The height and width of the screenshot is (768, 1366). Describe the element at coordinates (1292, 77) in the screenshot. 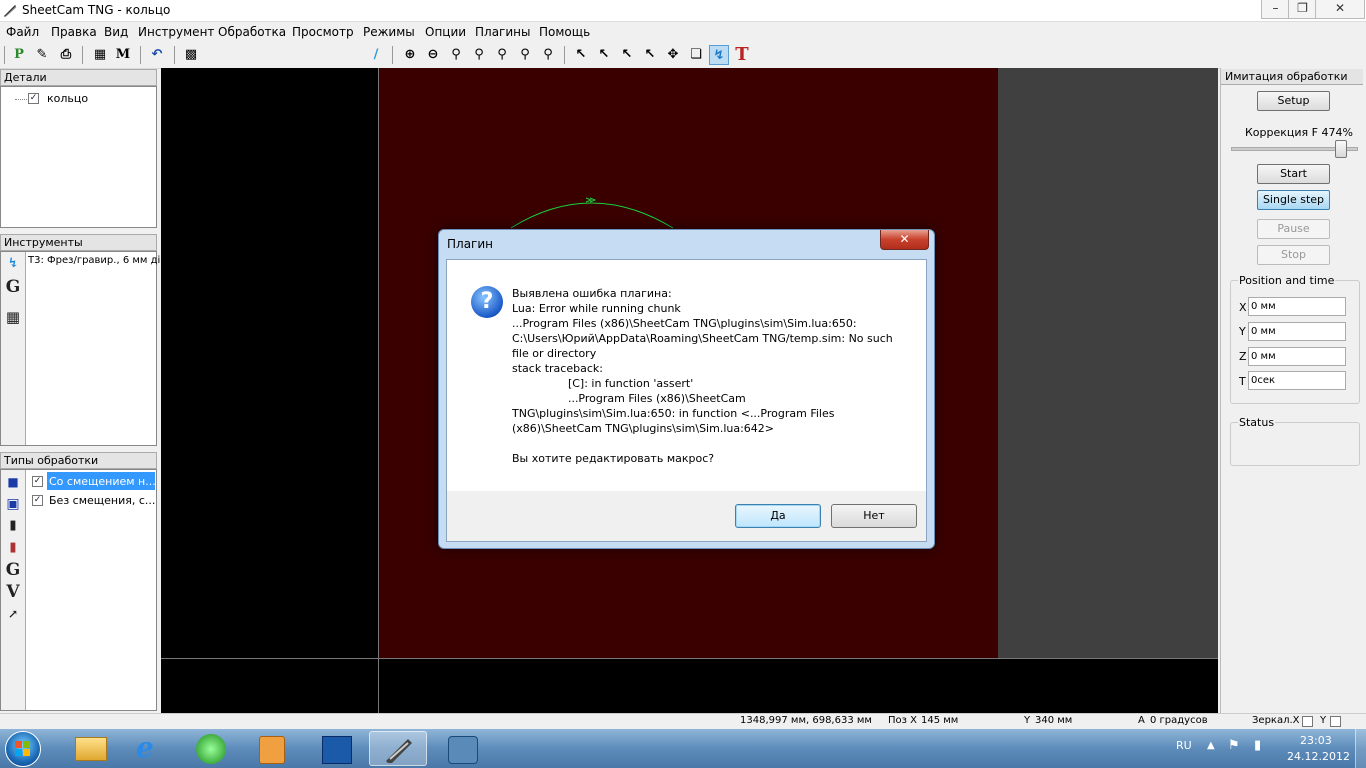

I see `simulation-header: Имитация обработки` at that location.